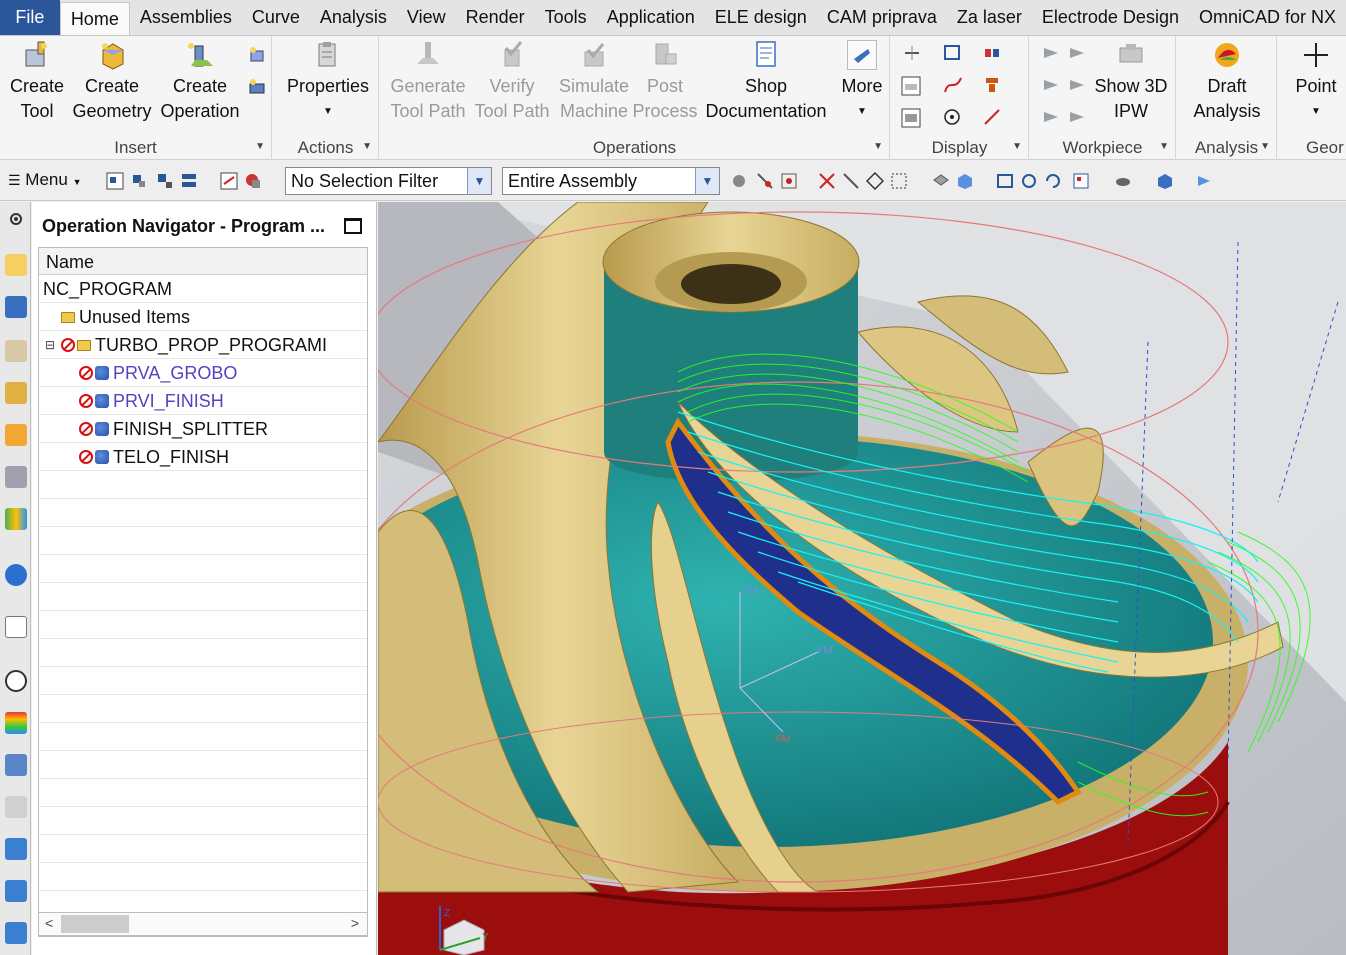 The width and height of the screenshot is (1346, 955). Describe the element at coordinates (1053, 181) in the screenshot. I see `rotate-icon` at that location.